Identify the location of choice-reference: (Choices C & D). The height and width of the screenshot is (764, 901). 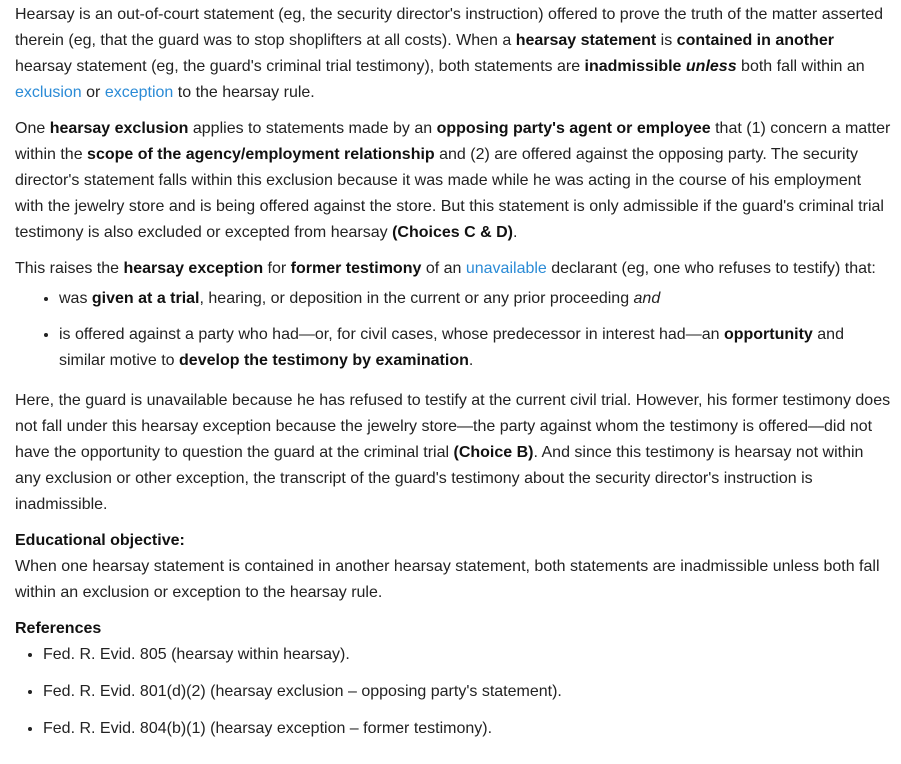
(452, 232).